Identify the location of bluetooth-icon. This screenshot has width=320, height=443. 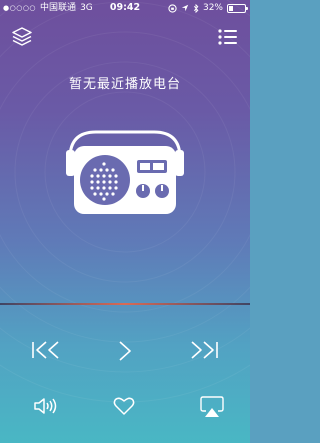
(196, 8).